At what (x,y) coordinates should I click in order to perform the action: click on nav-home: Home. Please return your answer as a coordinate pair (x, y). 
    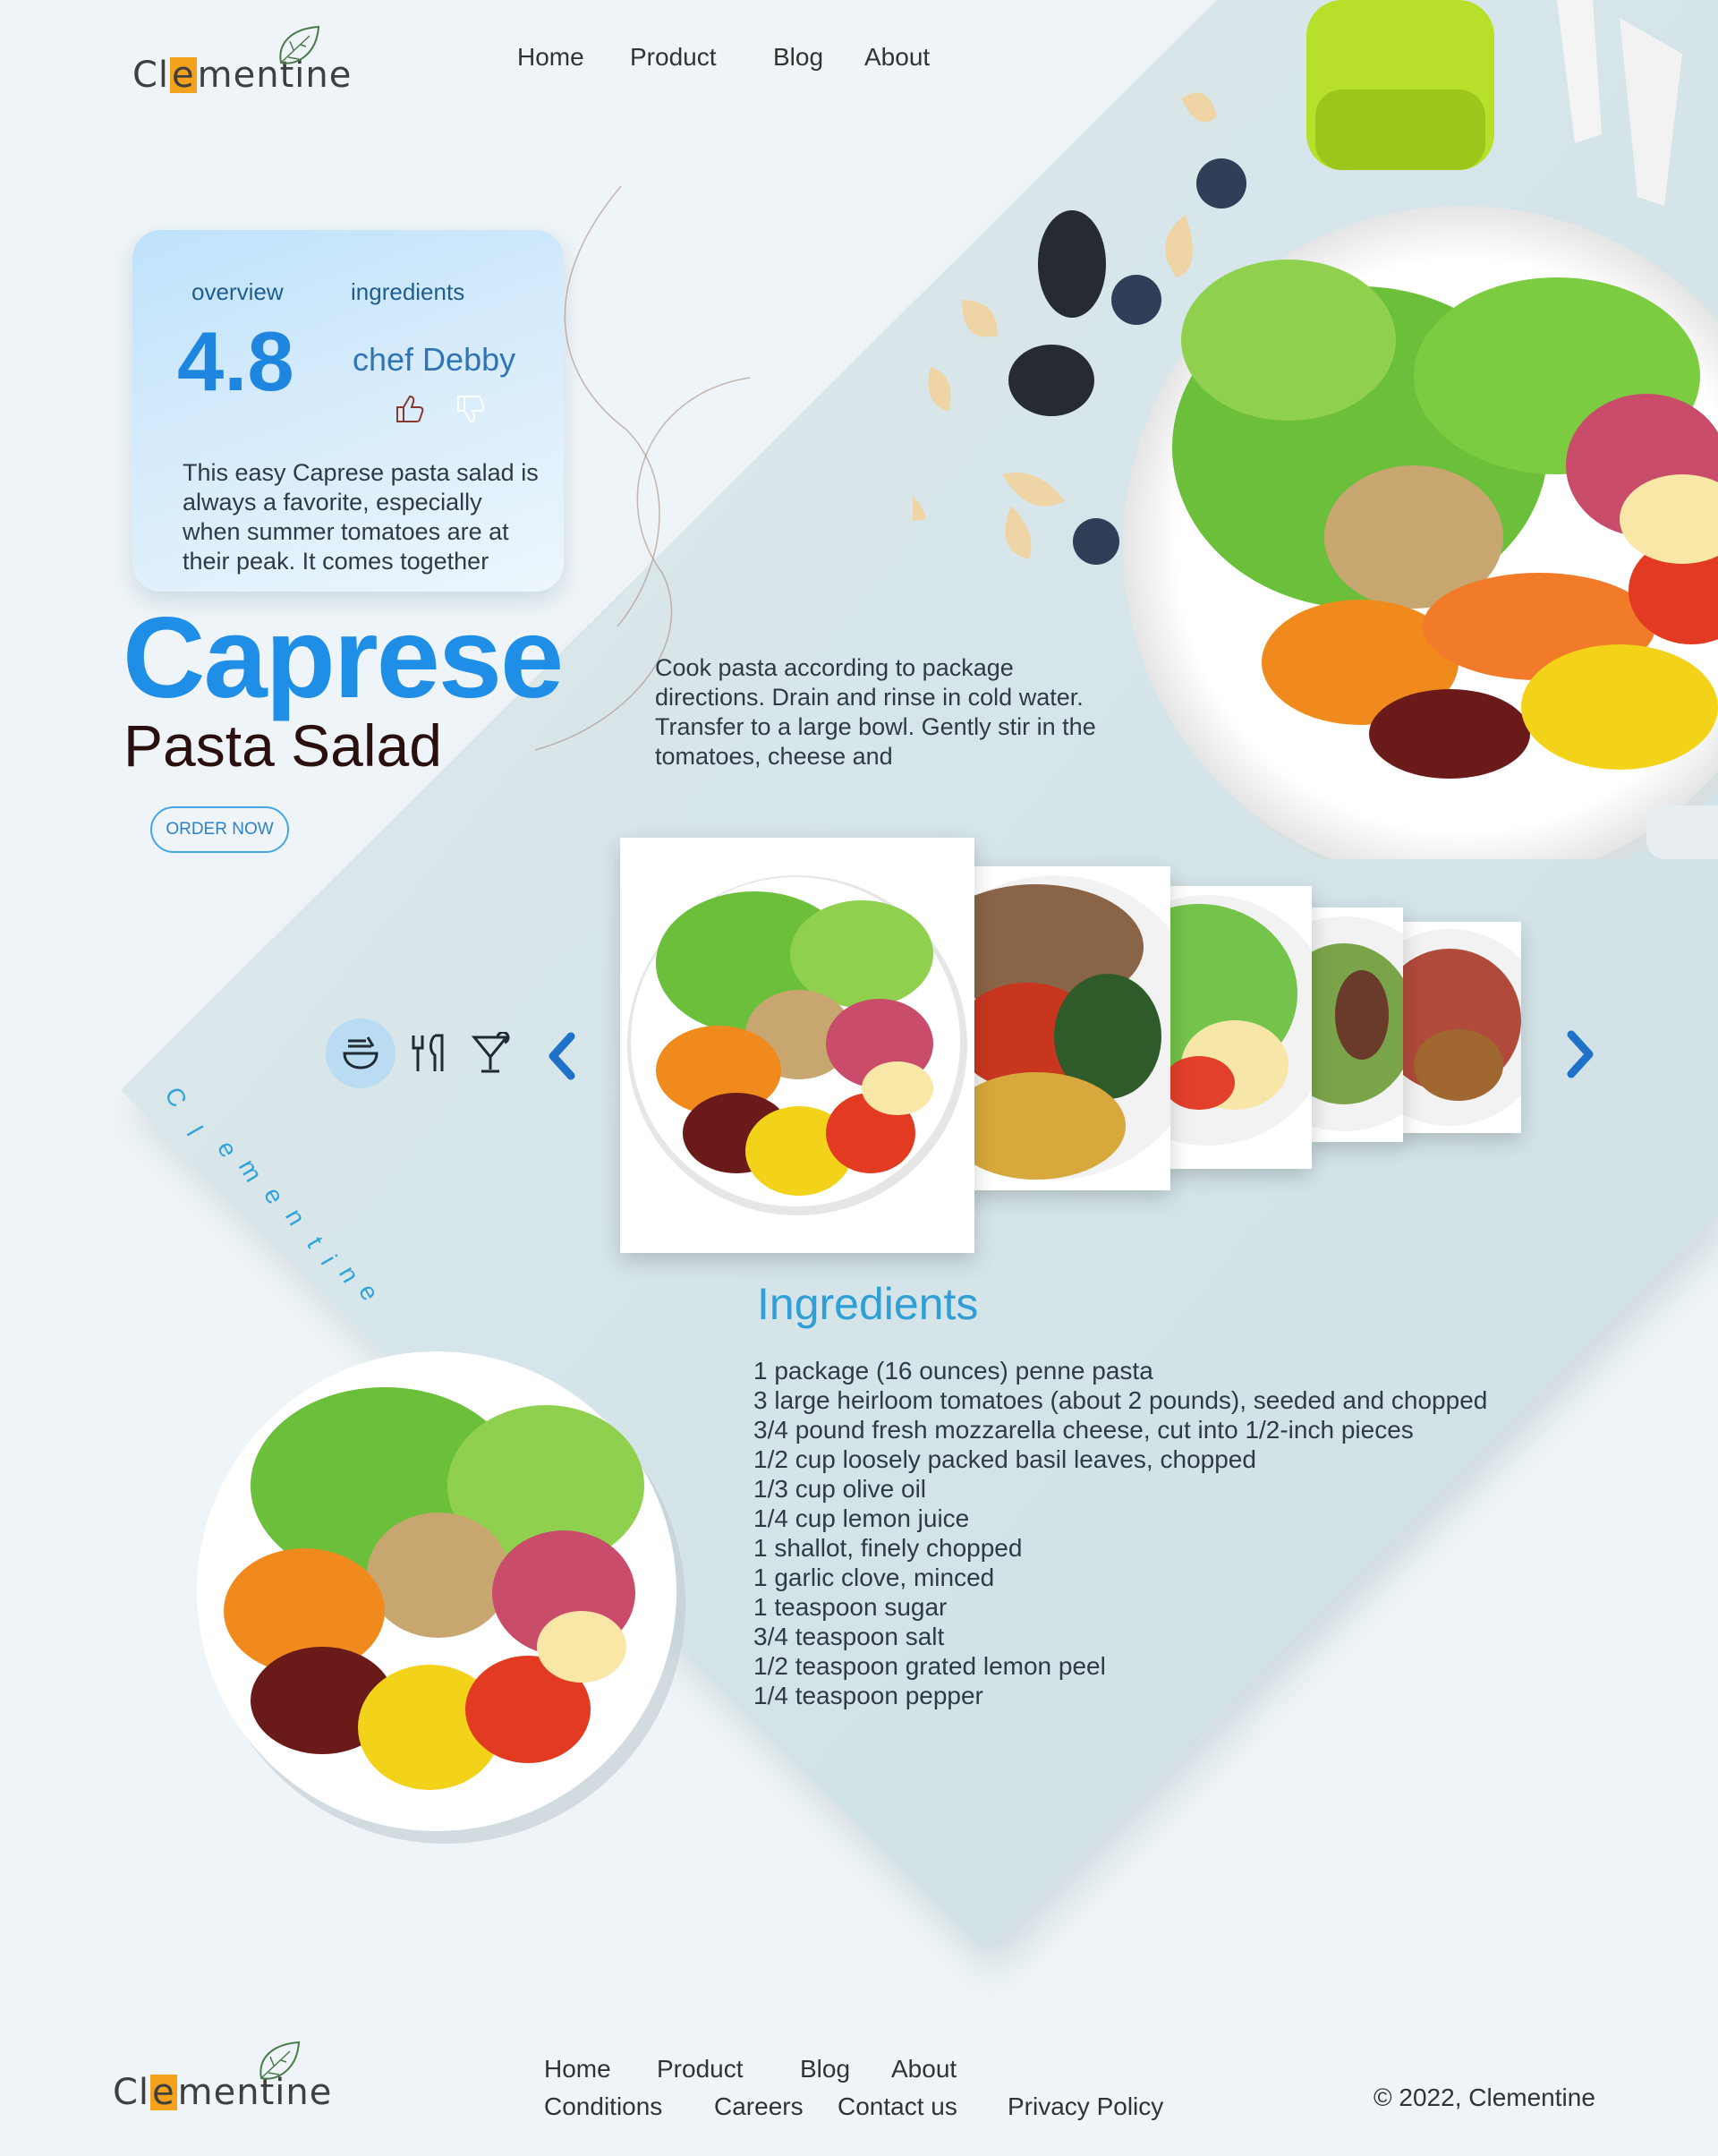
    Looking at the image, I should click on (550, 57).